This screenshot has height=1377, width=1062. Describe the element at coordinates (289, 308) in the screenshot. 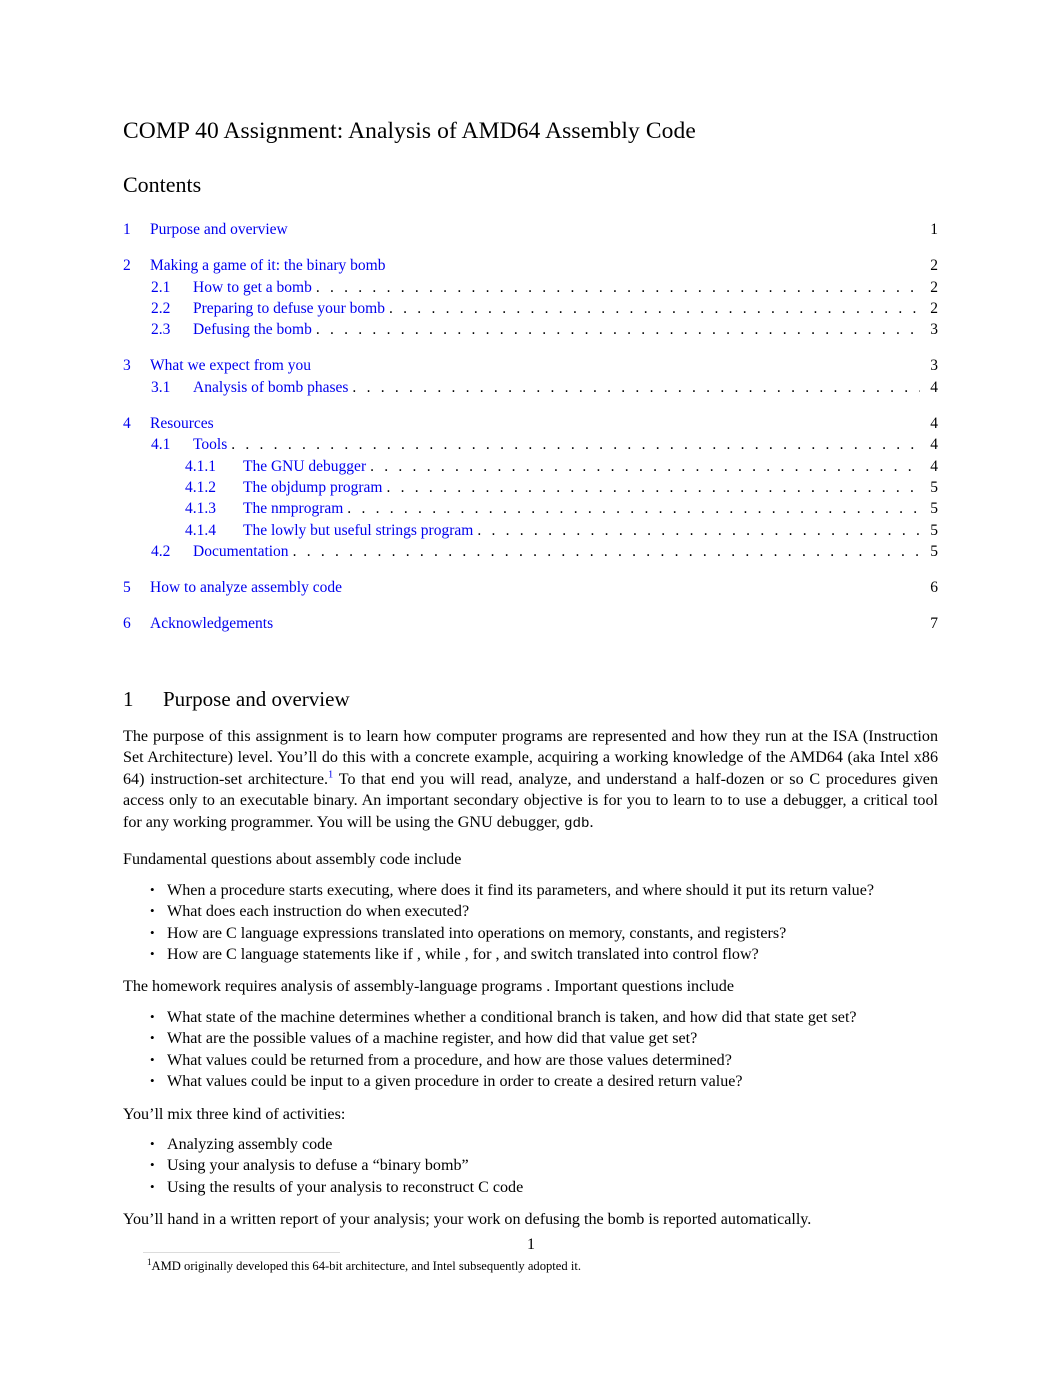

I see `toc-entry-label: Preparing to defuse your bomb` at that location.